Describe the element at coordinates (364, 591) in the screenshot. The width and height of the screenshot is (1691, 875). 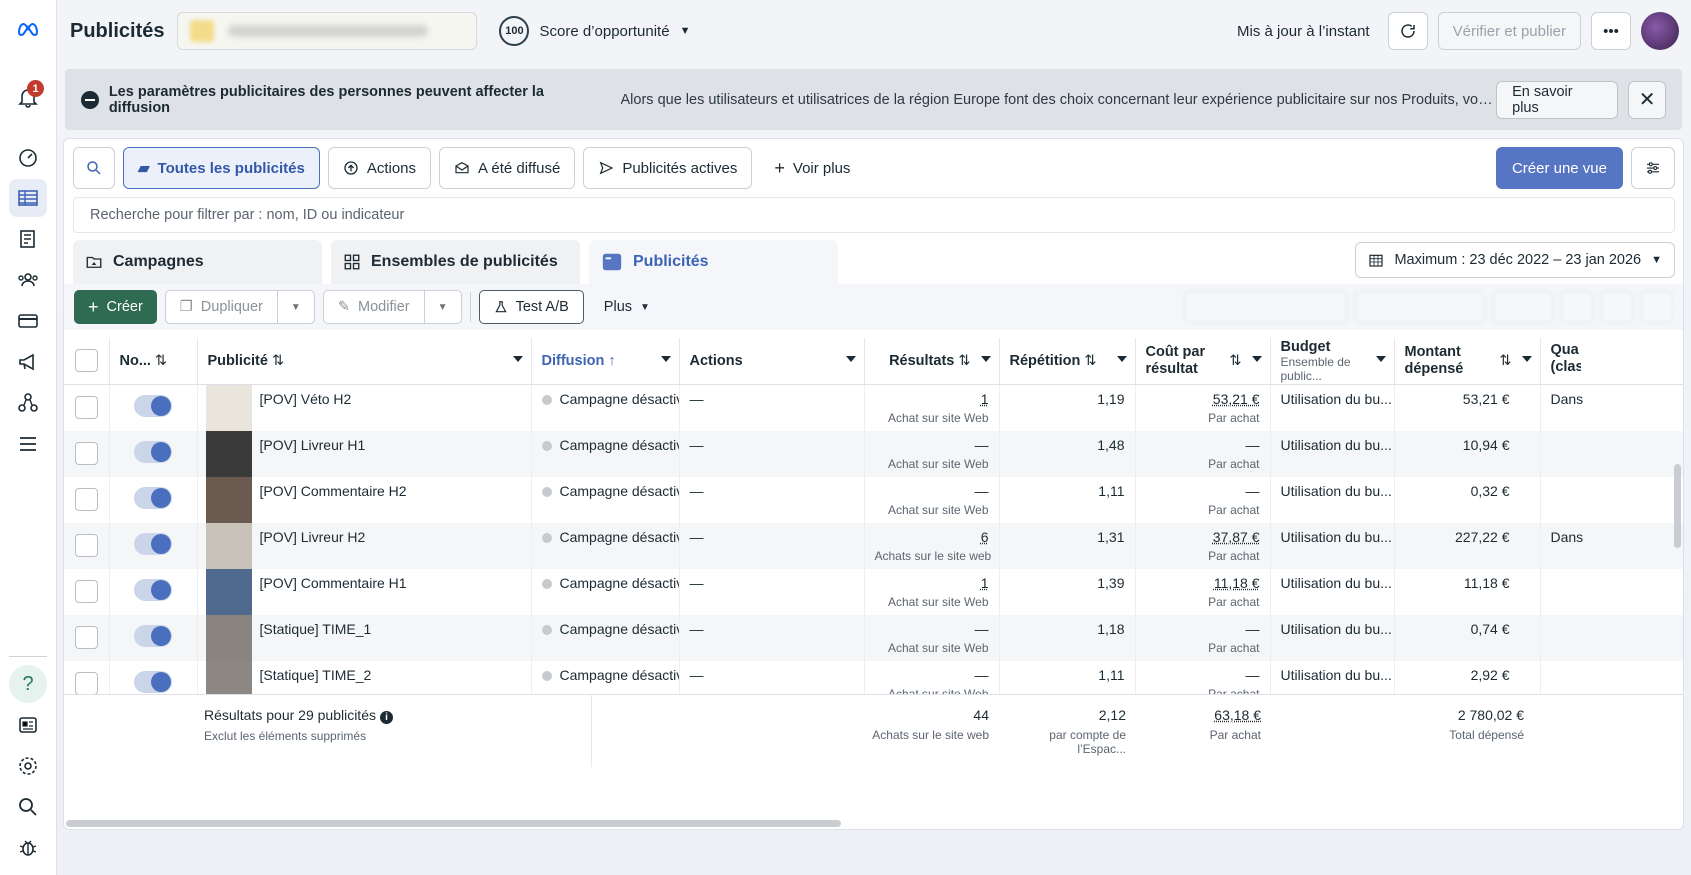
I see `ad-name-cell: [POV] Commentaire H1` at that location.